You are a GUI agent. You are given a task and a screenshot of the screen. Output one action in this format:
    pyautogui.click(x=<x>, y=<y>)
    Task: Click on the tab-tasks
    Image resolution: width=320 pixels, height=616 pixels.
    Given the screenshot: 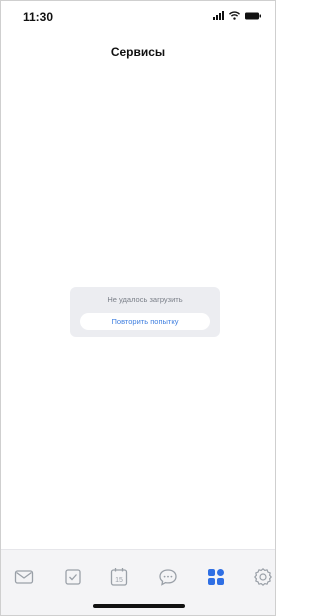 What is the action you would take?
    pyautogui.click(x=73, y=577)
    